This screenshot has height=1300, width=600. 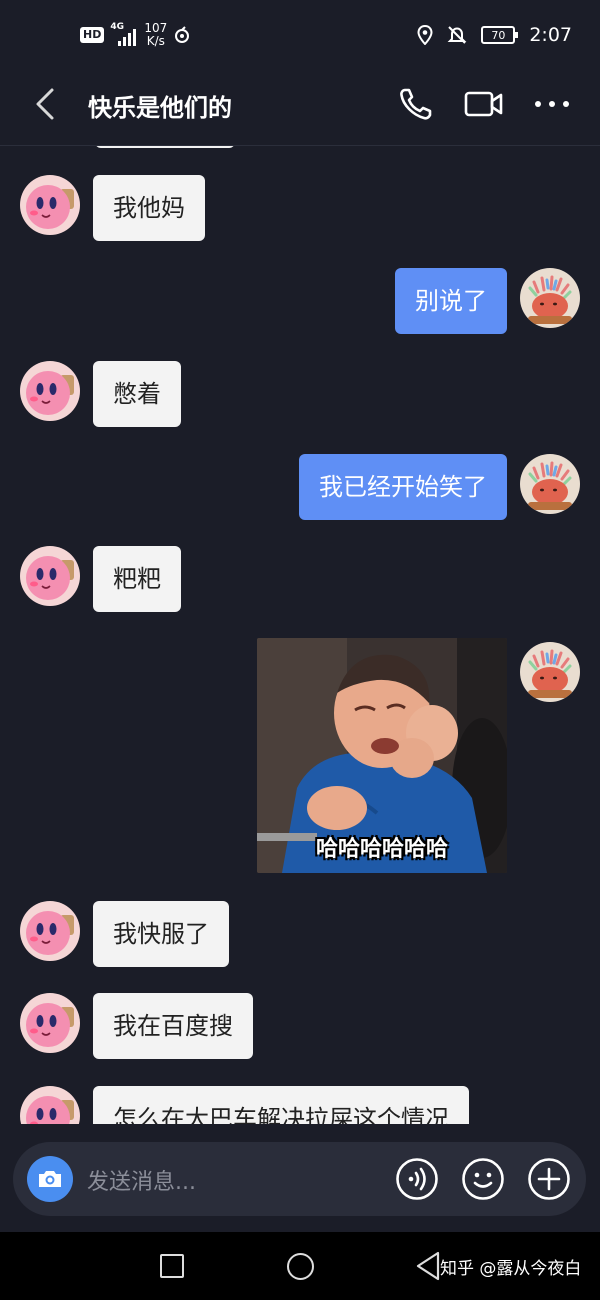 I want to click on signal-icon: 4G, so click(x=124, y=34).